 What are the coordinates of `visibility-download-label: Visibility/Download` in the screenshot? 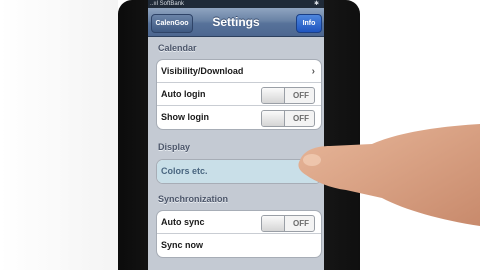 It's located at (202, 71).